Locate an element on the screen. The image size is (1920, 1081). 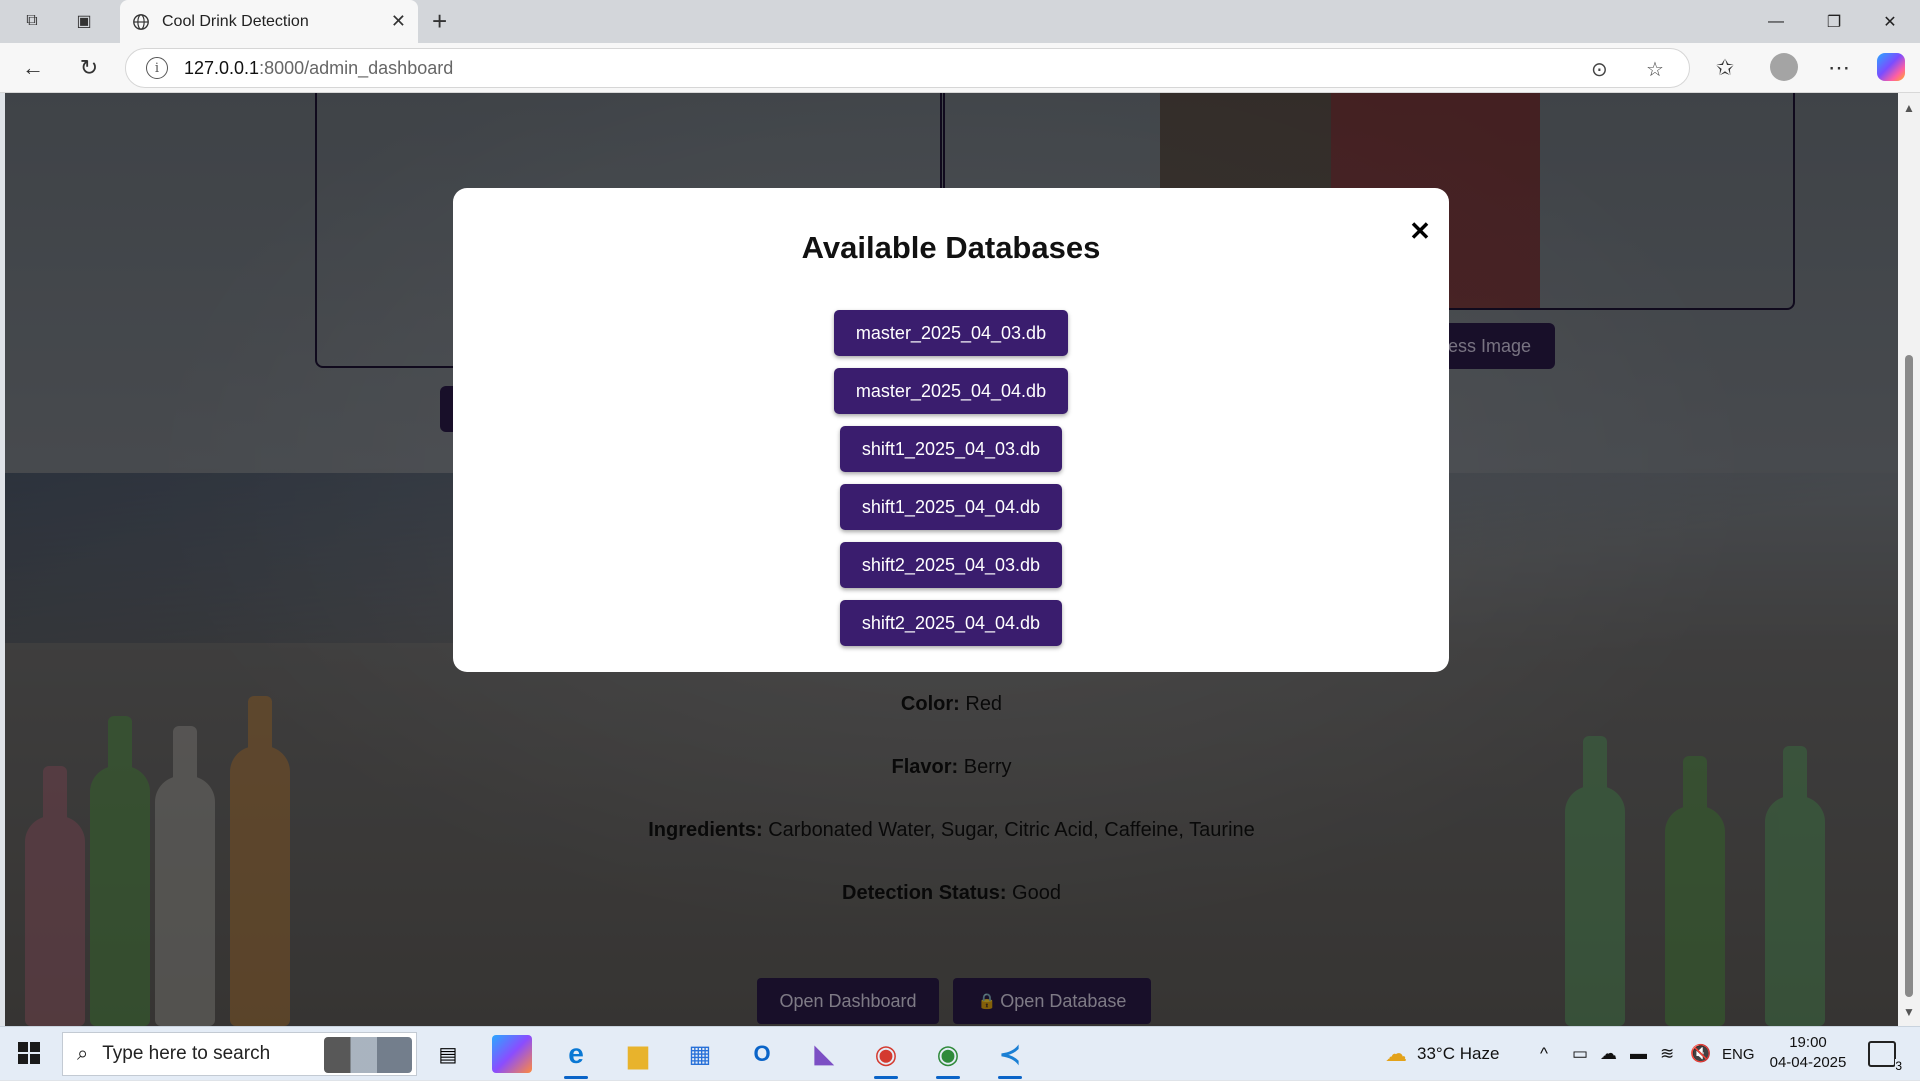
language-indicator: ENG is located at coordinates (1738, 1054).